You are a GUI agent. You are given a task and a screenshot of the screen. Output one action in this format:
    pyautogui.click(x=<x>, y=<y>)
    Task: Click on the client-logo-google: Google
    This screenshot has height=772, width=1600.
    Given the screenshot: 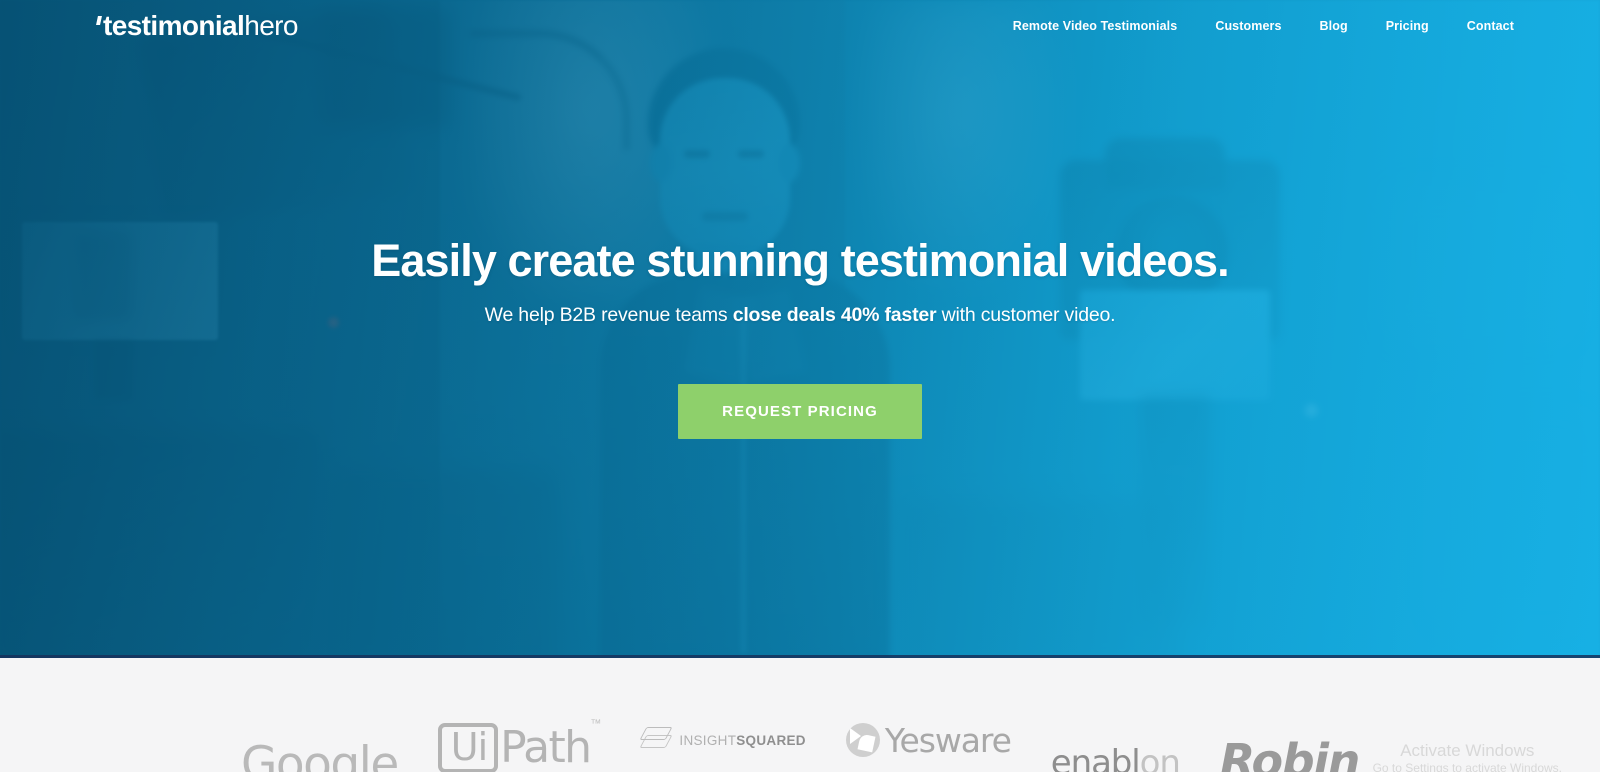 What is the action you would take?
    pyautogui.click(x=320, y=736)
    